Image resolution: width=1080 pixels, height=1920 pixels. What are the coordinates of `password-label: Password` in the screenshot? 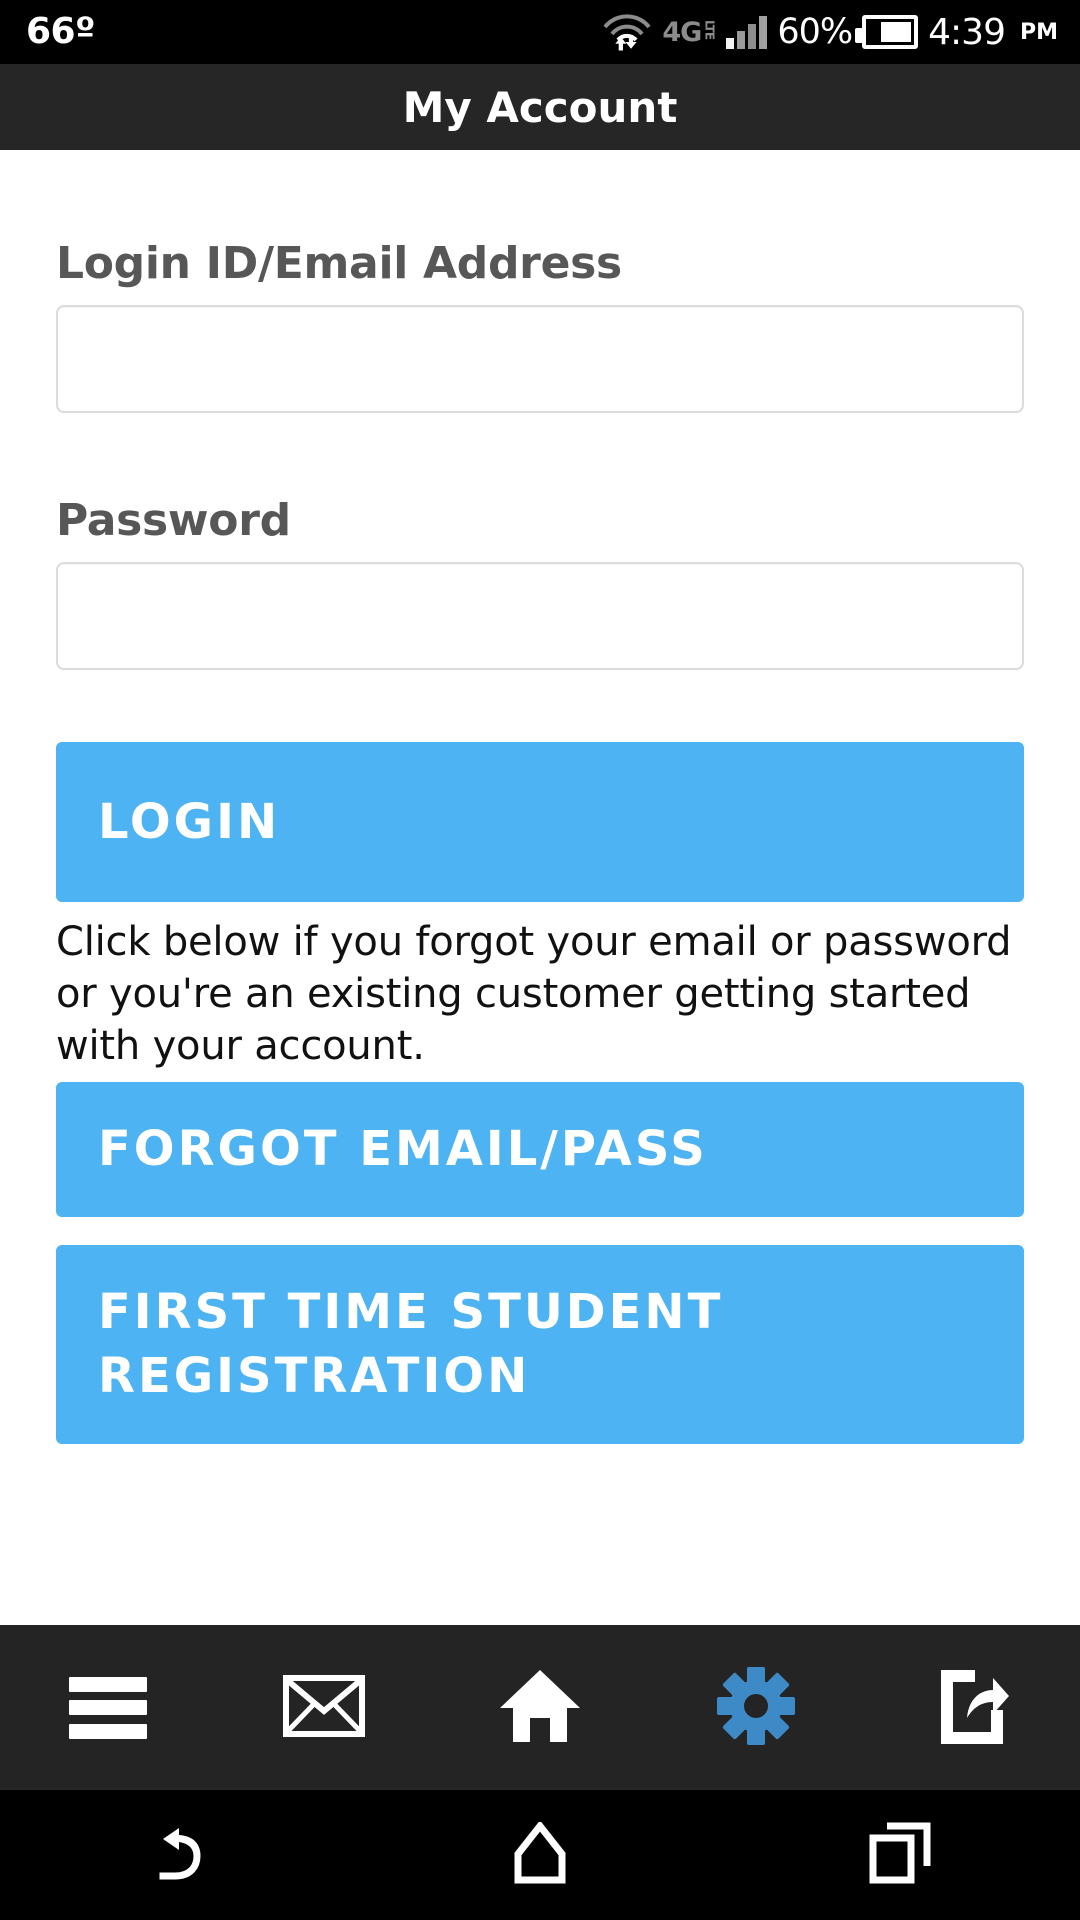 It's located at (173, 520).